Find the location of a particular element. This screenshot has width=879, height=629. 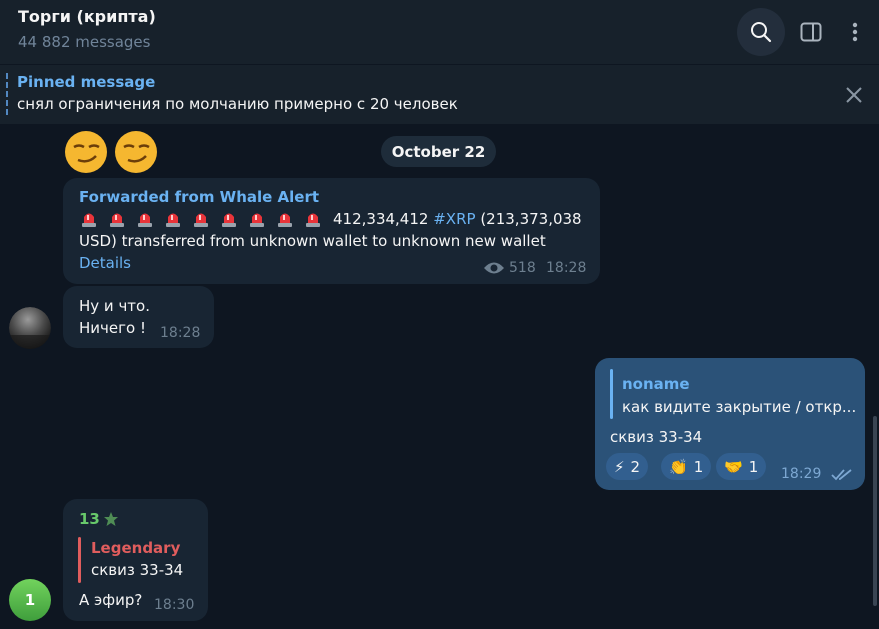

star-icon is located at coordinates (111, 519).